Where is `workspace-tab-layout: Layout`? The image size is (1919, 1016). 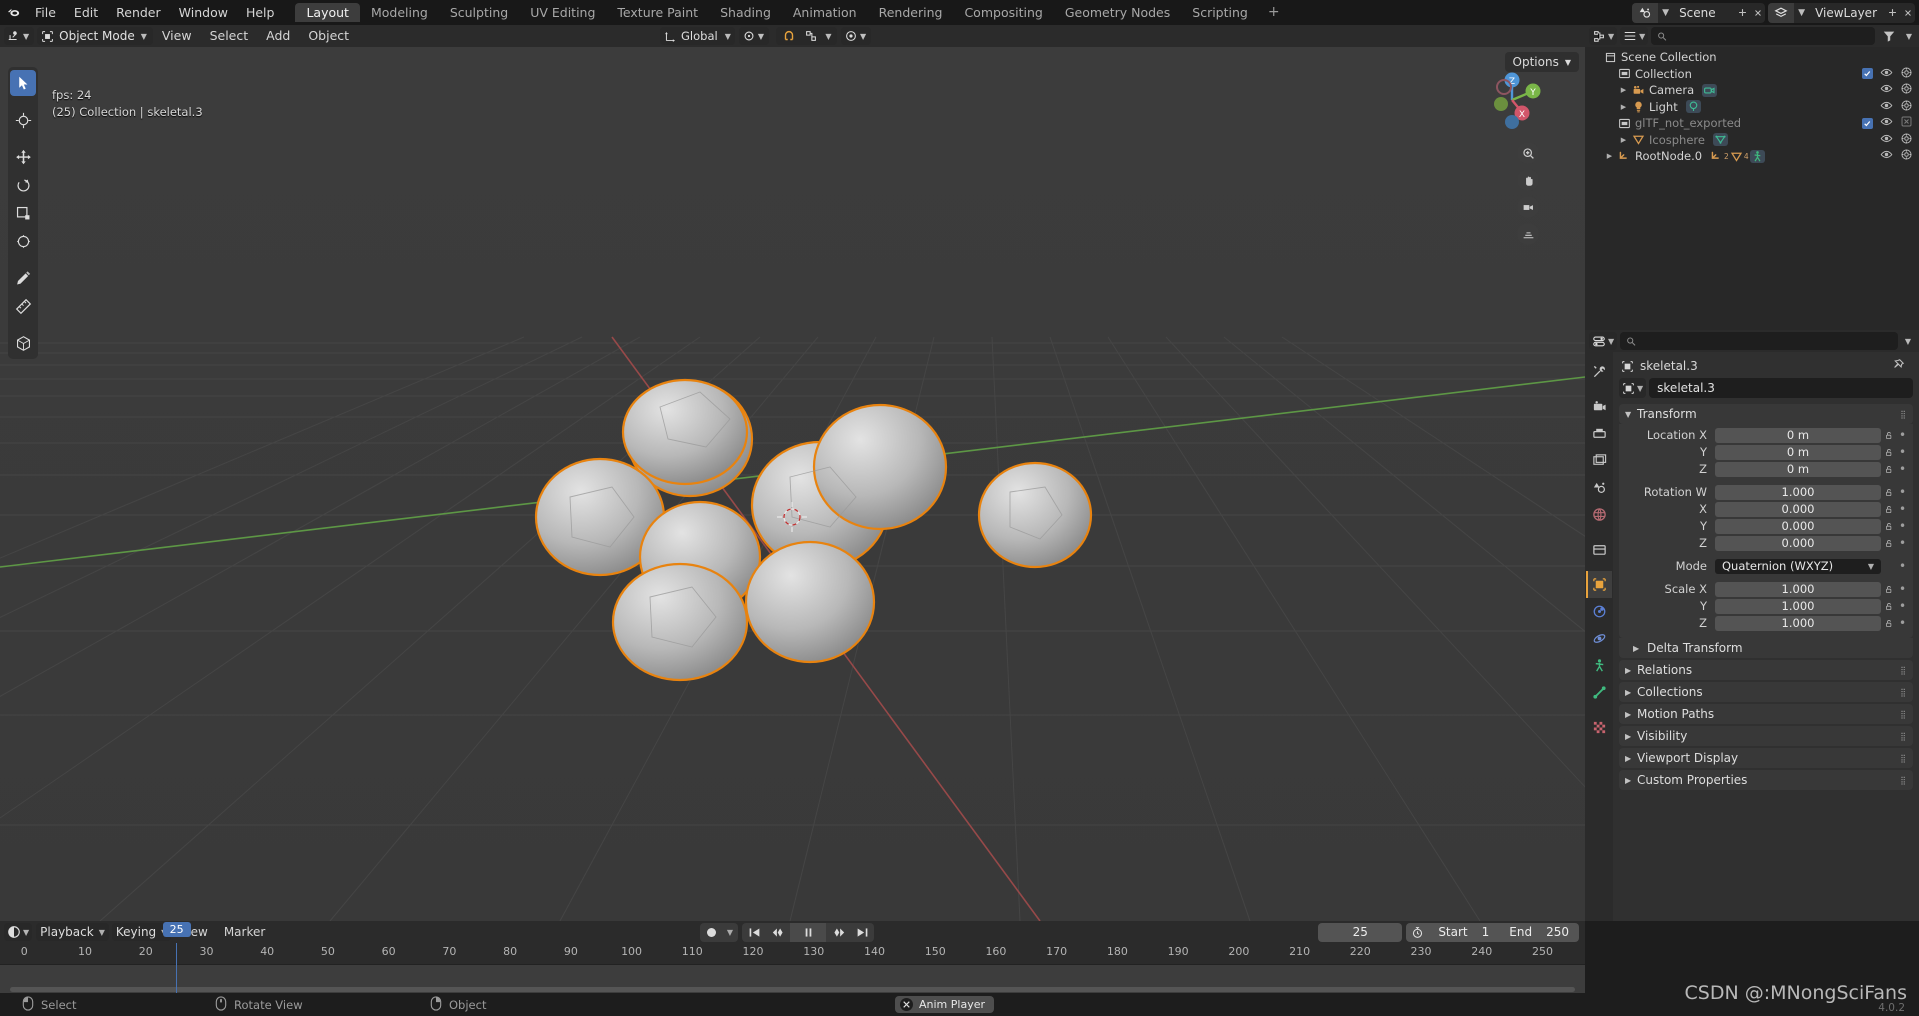
workspace-tab-layout: Layout is located at coordinates (327, 12).